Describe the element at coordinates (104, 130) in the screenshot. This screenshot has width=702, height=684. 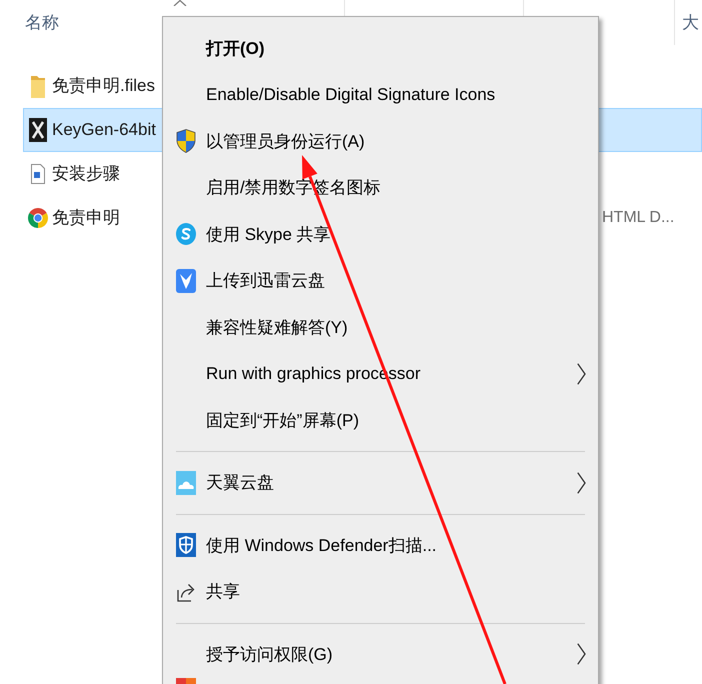
I see `file-name: KeyGen-64bit` at that location.